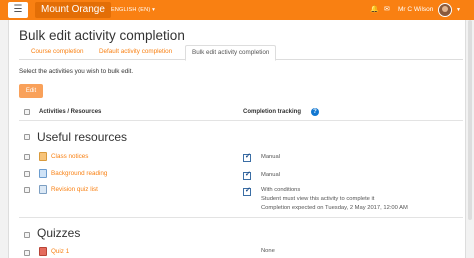 This screenshot has width=474, height=258. I want to click on forum-icon, so click(43, 156).